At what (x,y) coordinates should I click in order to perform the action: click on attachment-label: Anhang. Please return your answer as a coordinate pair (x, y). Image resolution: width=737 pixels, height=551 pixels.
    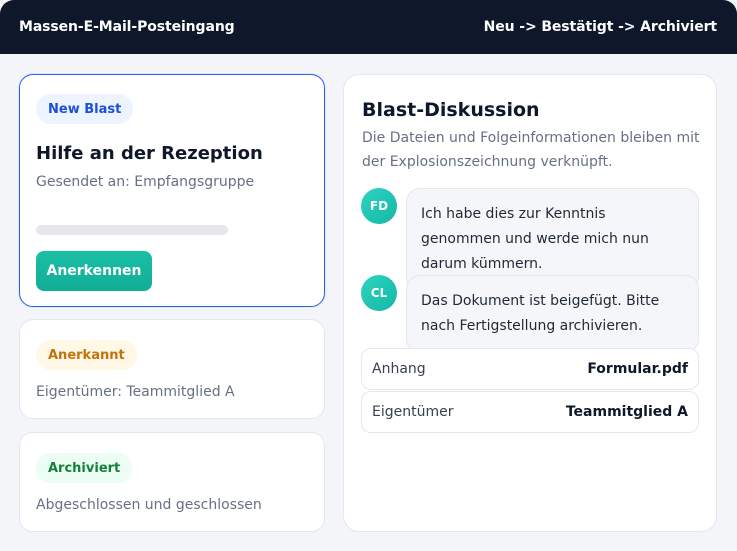
    Looking at the image, I should click on (399, 369).